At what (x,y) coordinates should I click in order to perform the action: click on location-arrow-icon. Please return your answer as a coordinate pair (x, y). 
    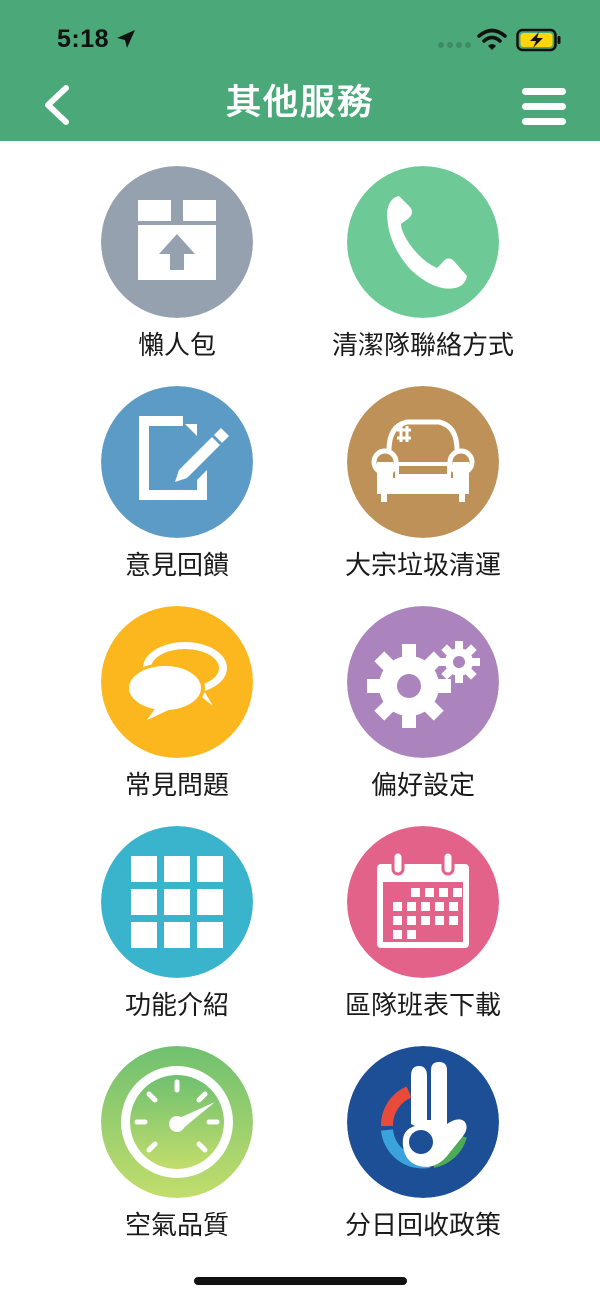
    Looking at the image, I should click on (126, 39).